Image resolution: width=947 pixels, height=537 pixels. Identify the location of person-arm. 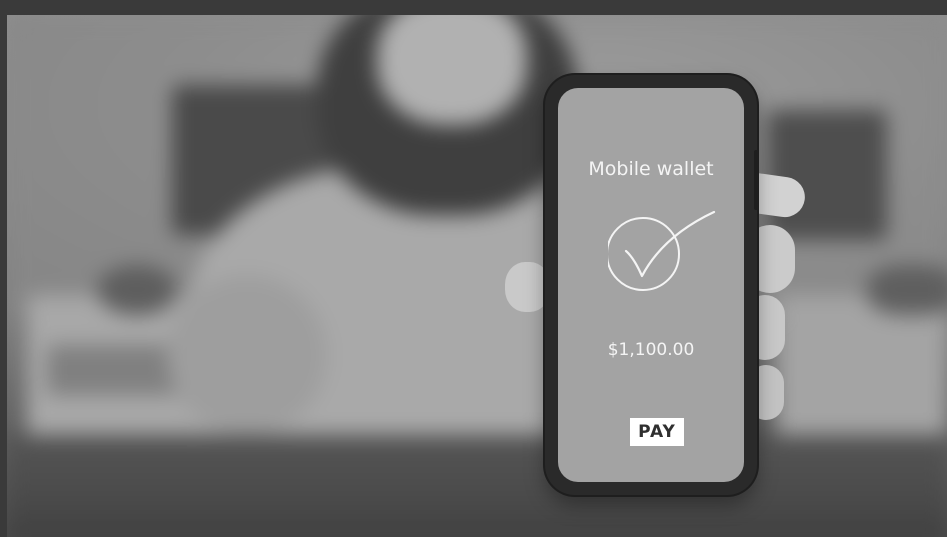
(247, 355).